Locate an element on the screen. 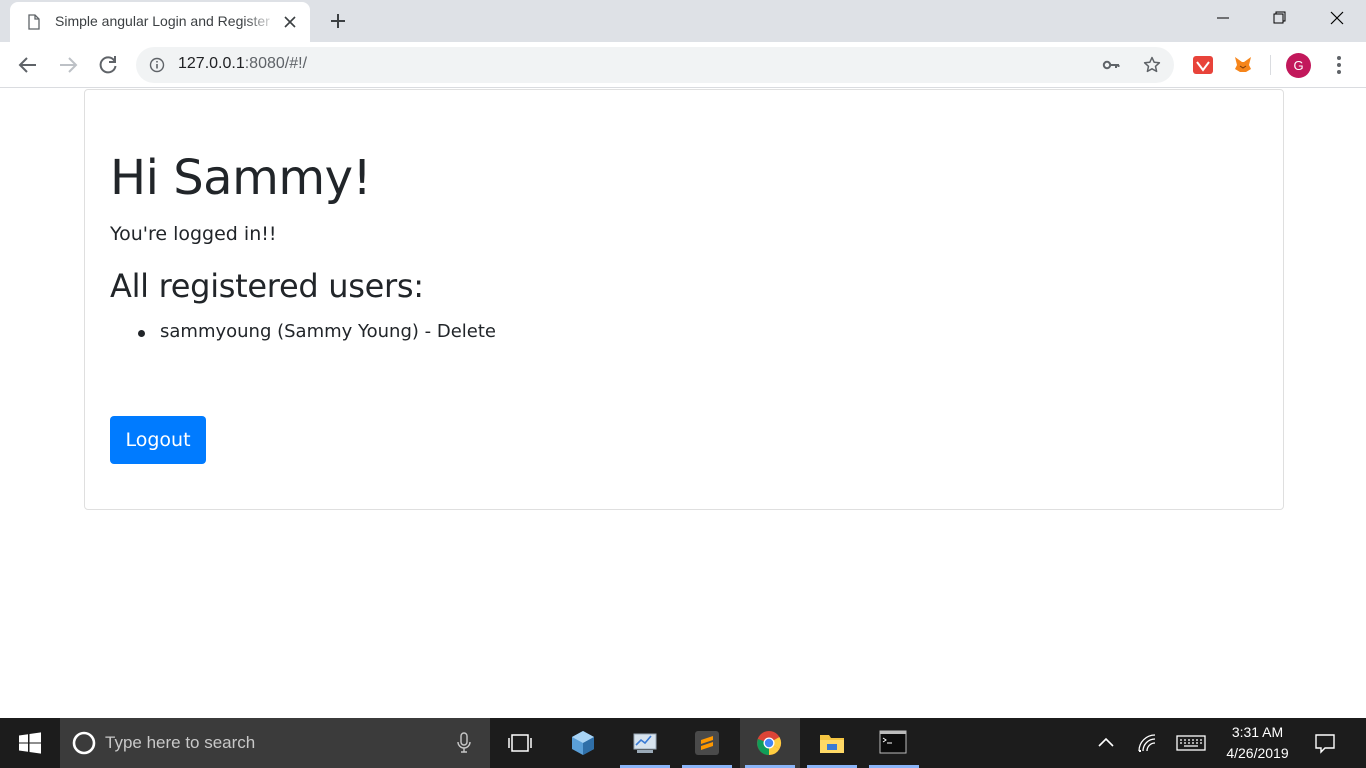  virtualbox-icon is located at coordinates (583, 743).